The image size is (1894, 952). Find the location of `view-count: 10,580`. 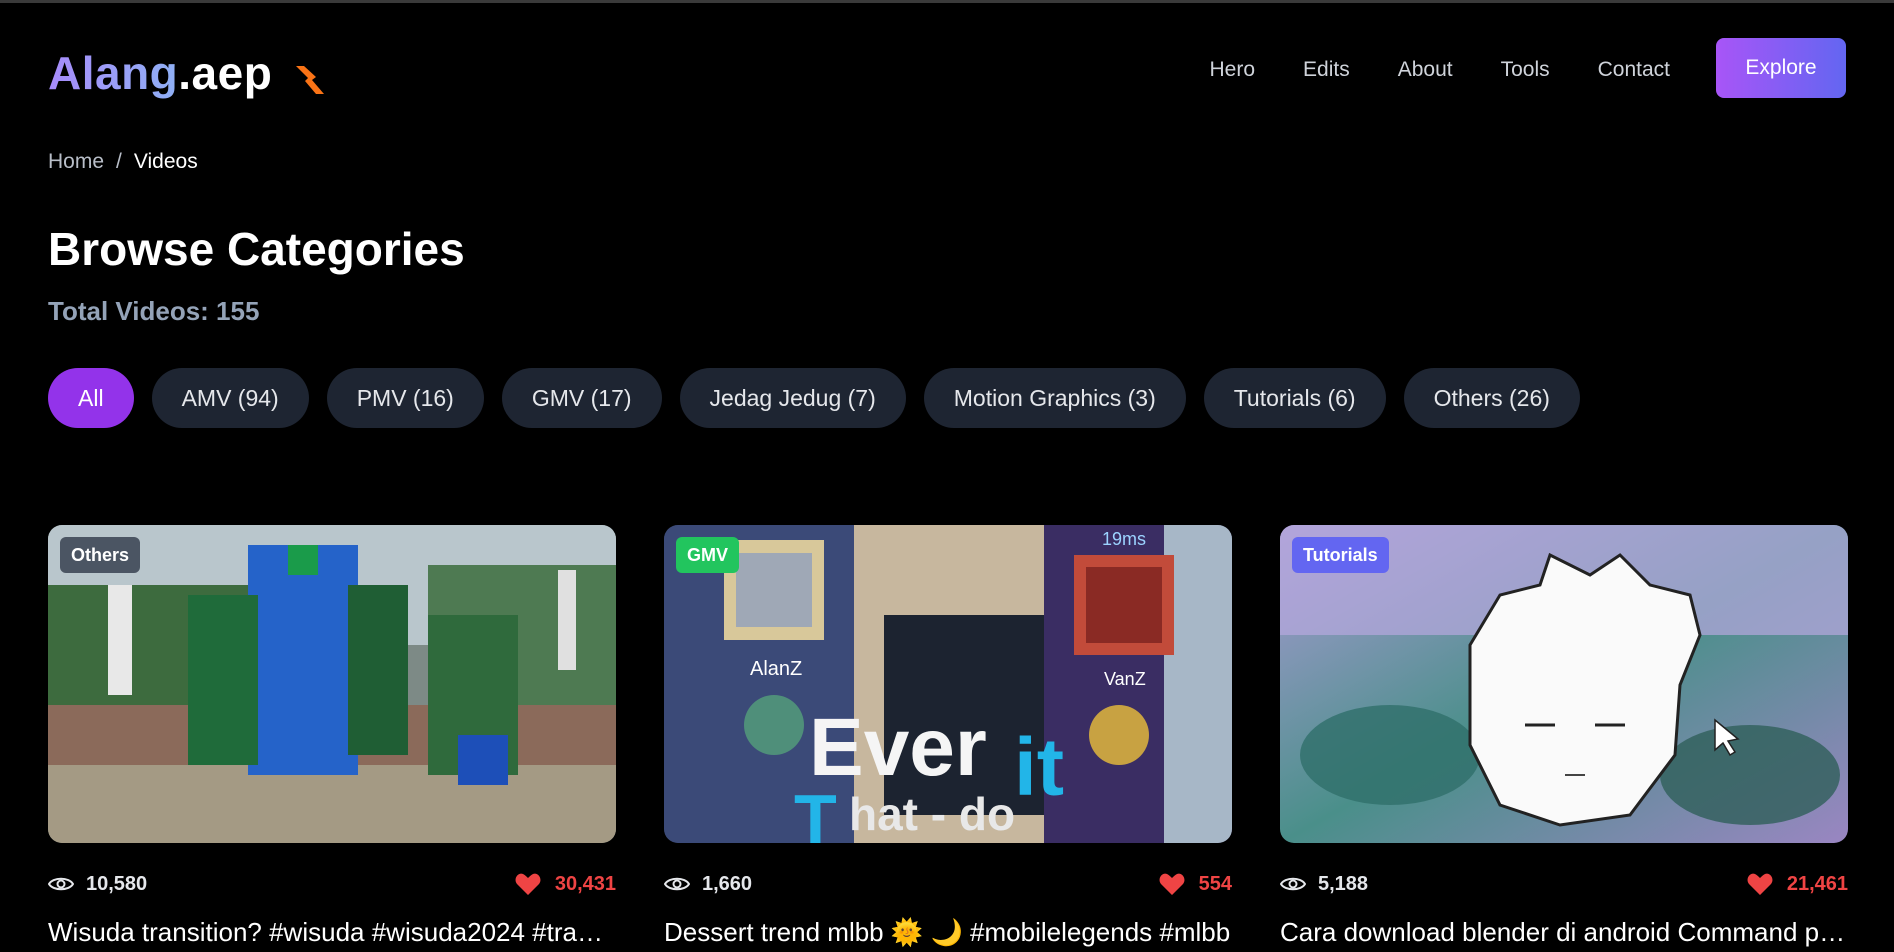

view-count: 10,580 is located at coordinates (97, 884).